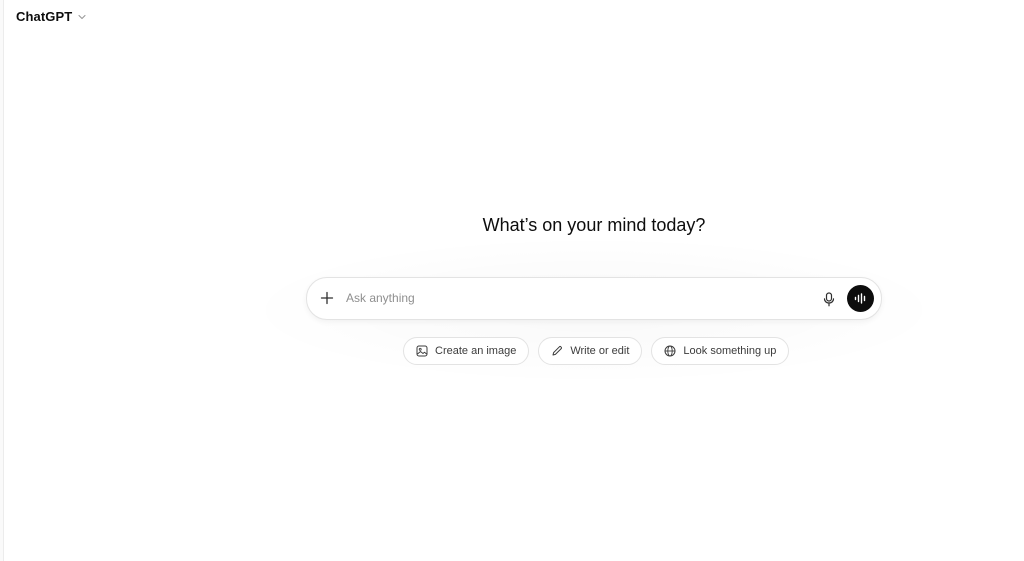 Image resolution: width=1024 pixels, height=561 pixels. I want to click on write-edit-chip: Write or edit, so click(590, 351).